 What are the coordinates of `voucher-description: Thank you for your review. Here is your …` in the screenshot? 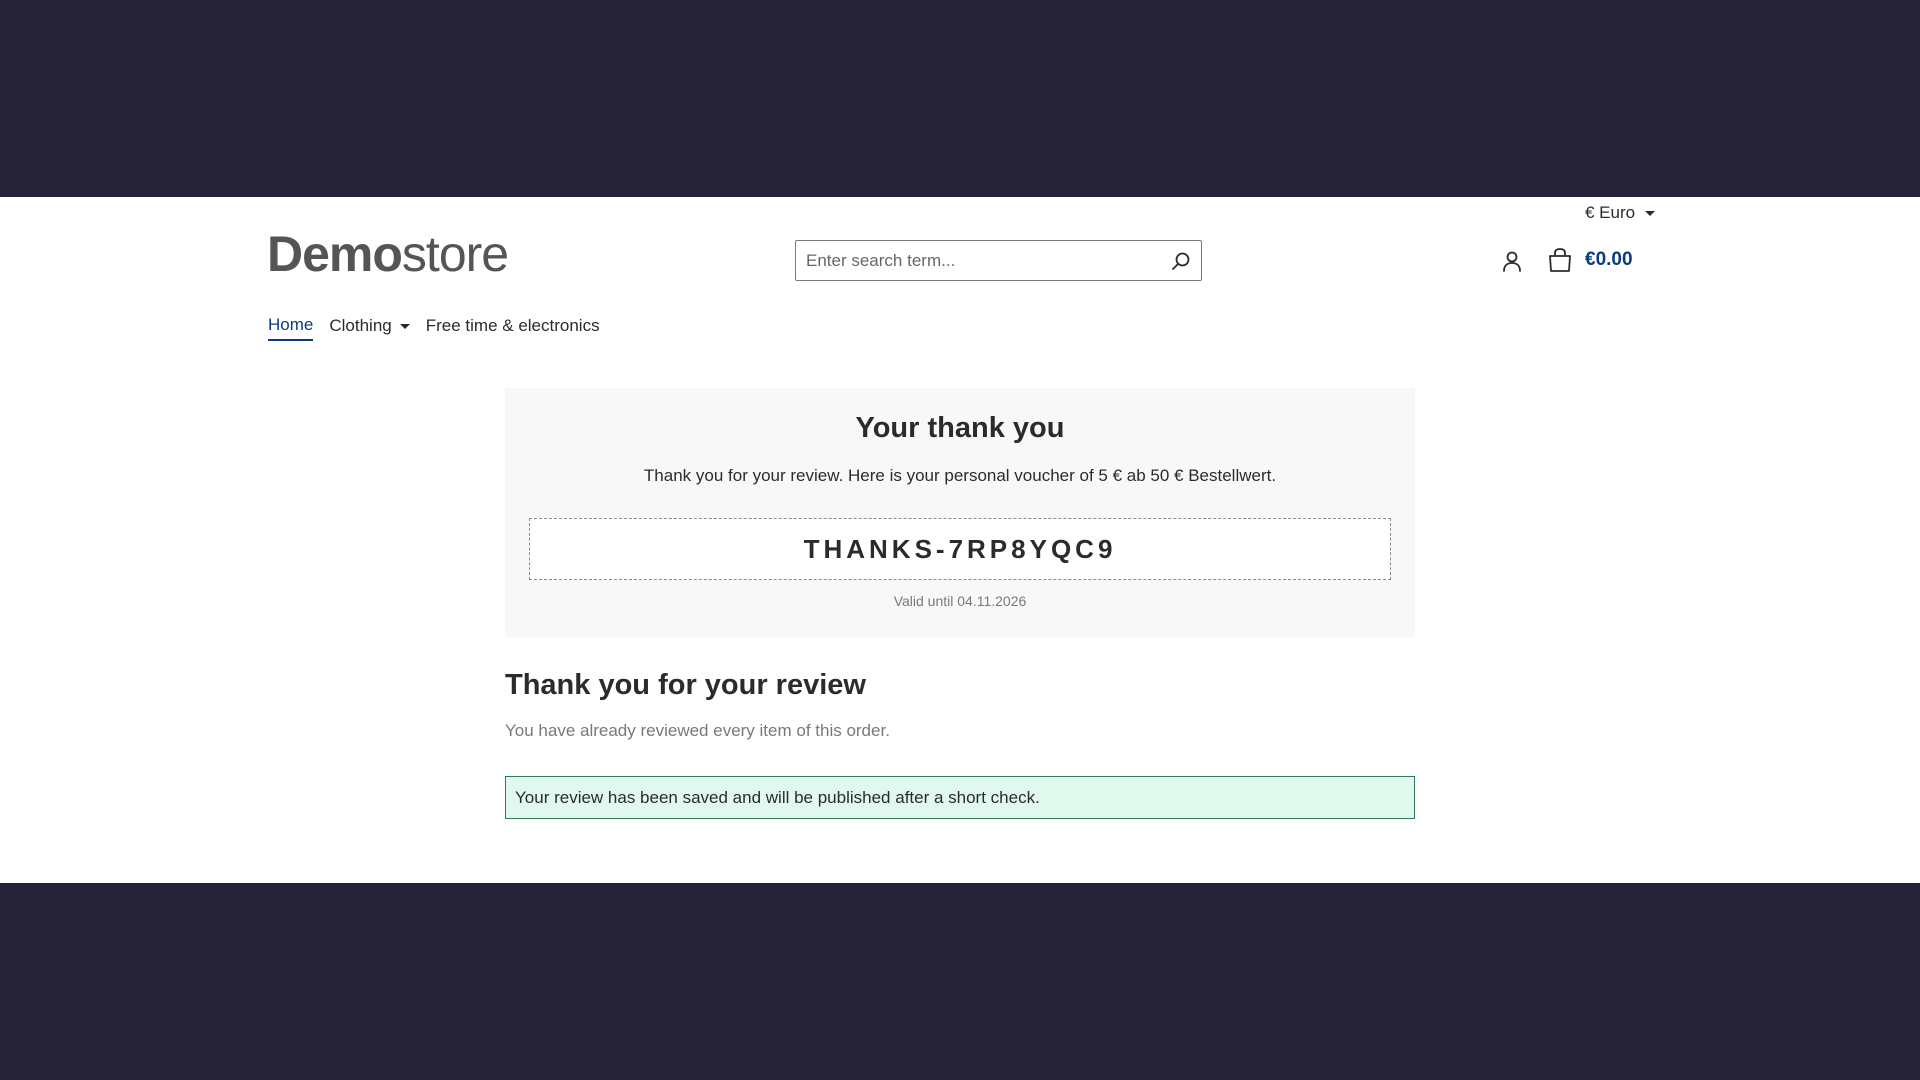 It's located at (960, 475).